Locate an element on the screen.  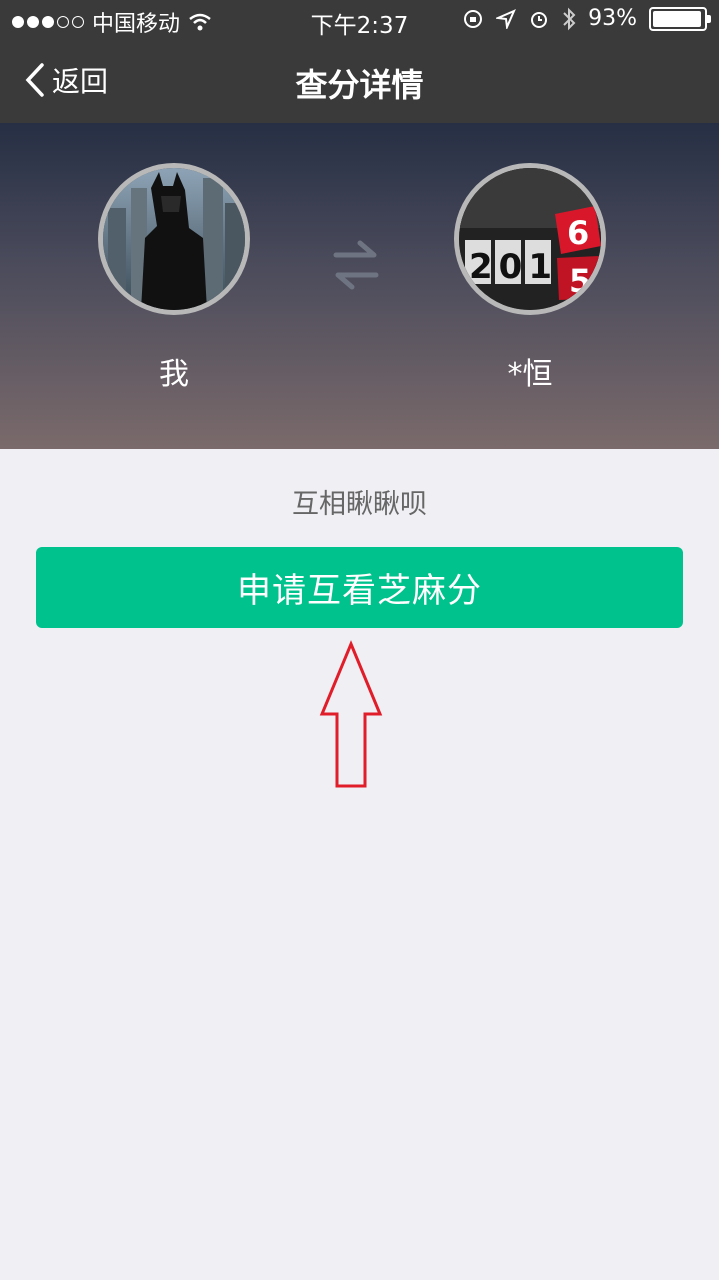
alarm-icon is located at coordinates (539, 19).